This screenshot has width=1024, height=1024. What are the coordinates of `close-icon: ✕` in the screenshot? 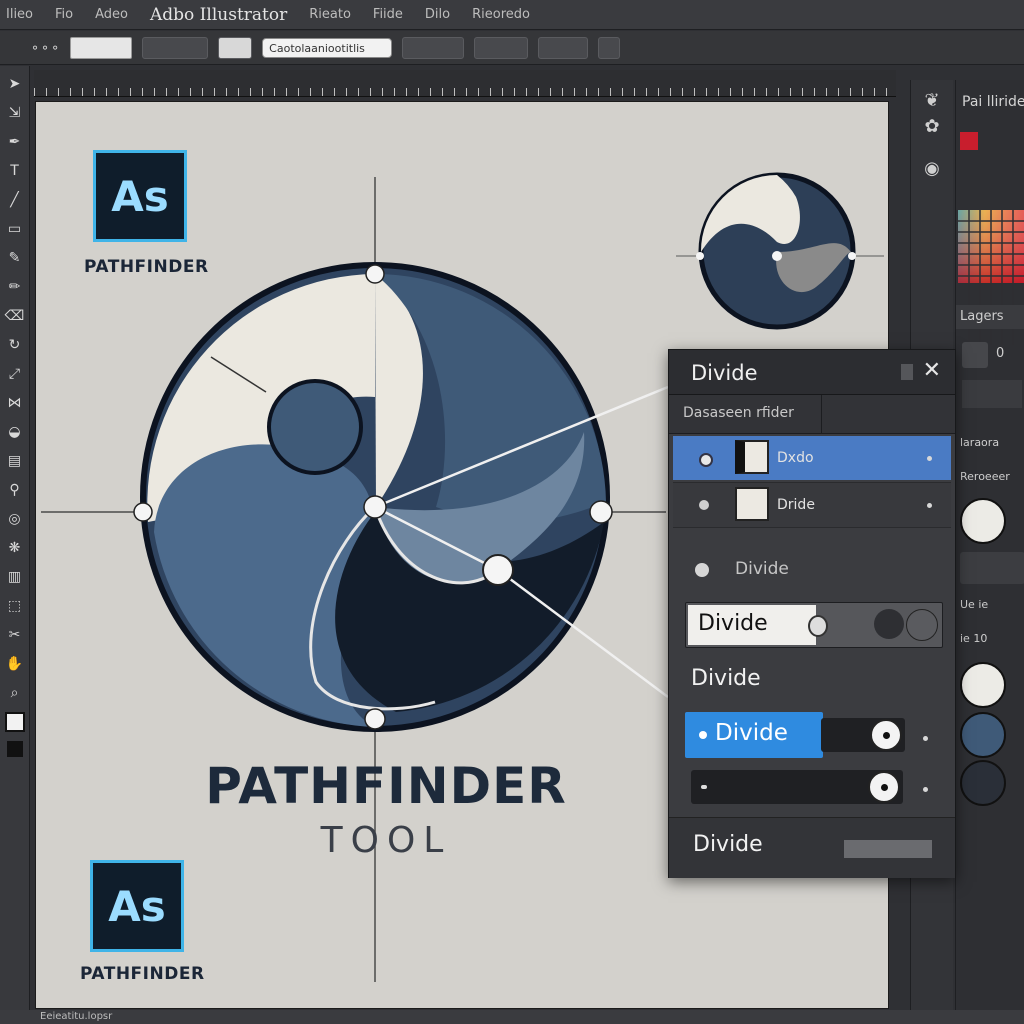 It's located at (932, 370).